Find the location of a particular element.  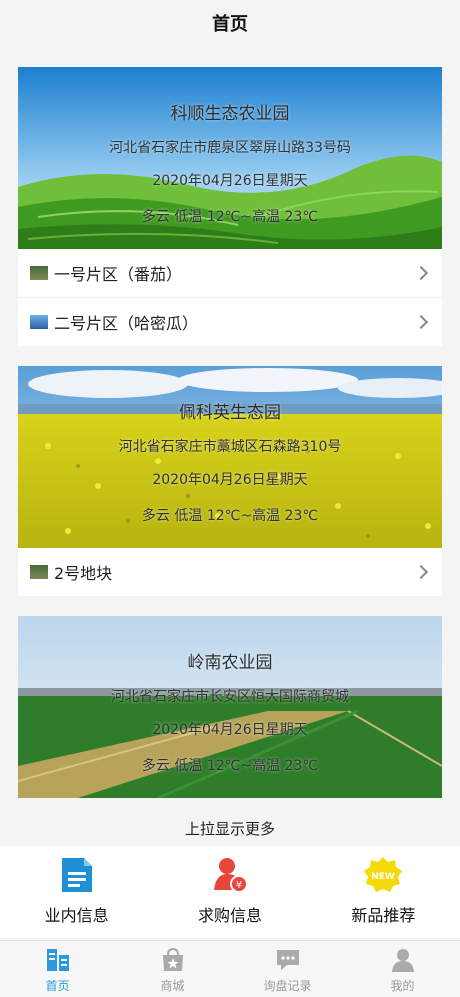

tab-label: 首页 is located at coordinates (57, 986).